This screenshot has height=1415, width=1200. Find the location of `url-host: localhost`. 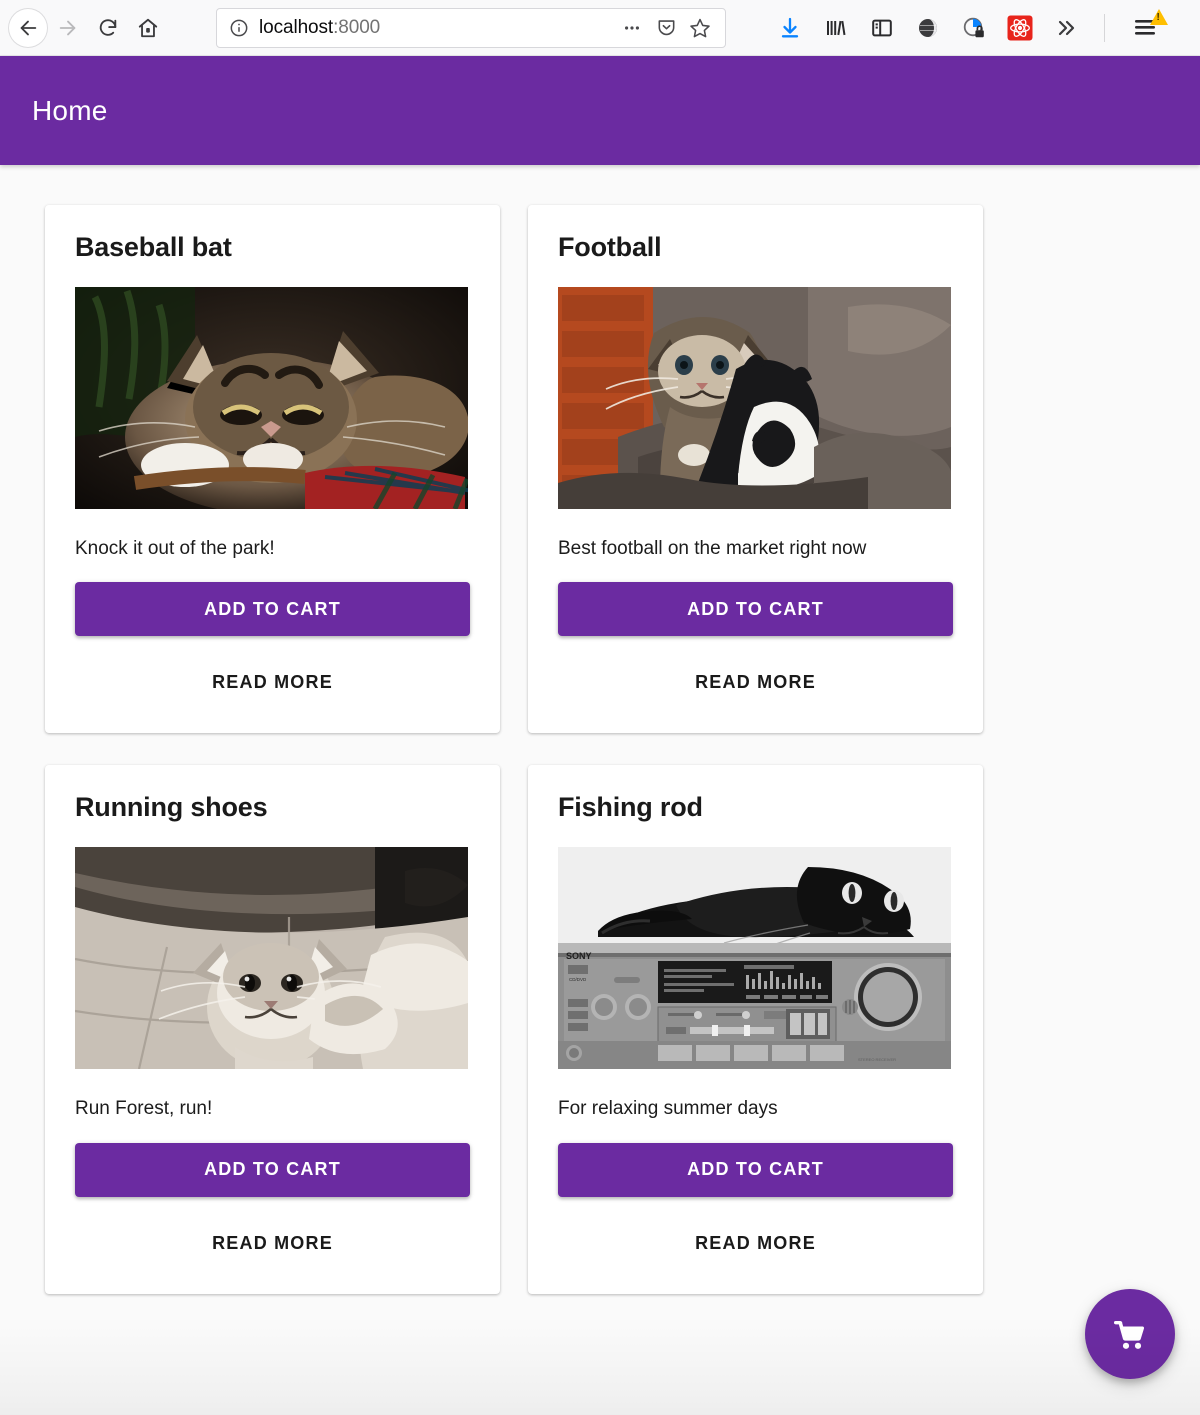

url-host: localhost is located at coordinates (296, 27).